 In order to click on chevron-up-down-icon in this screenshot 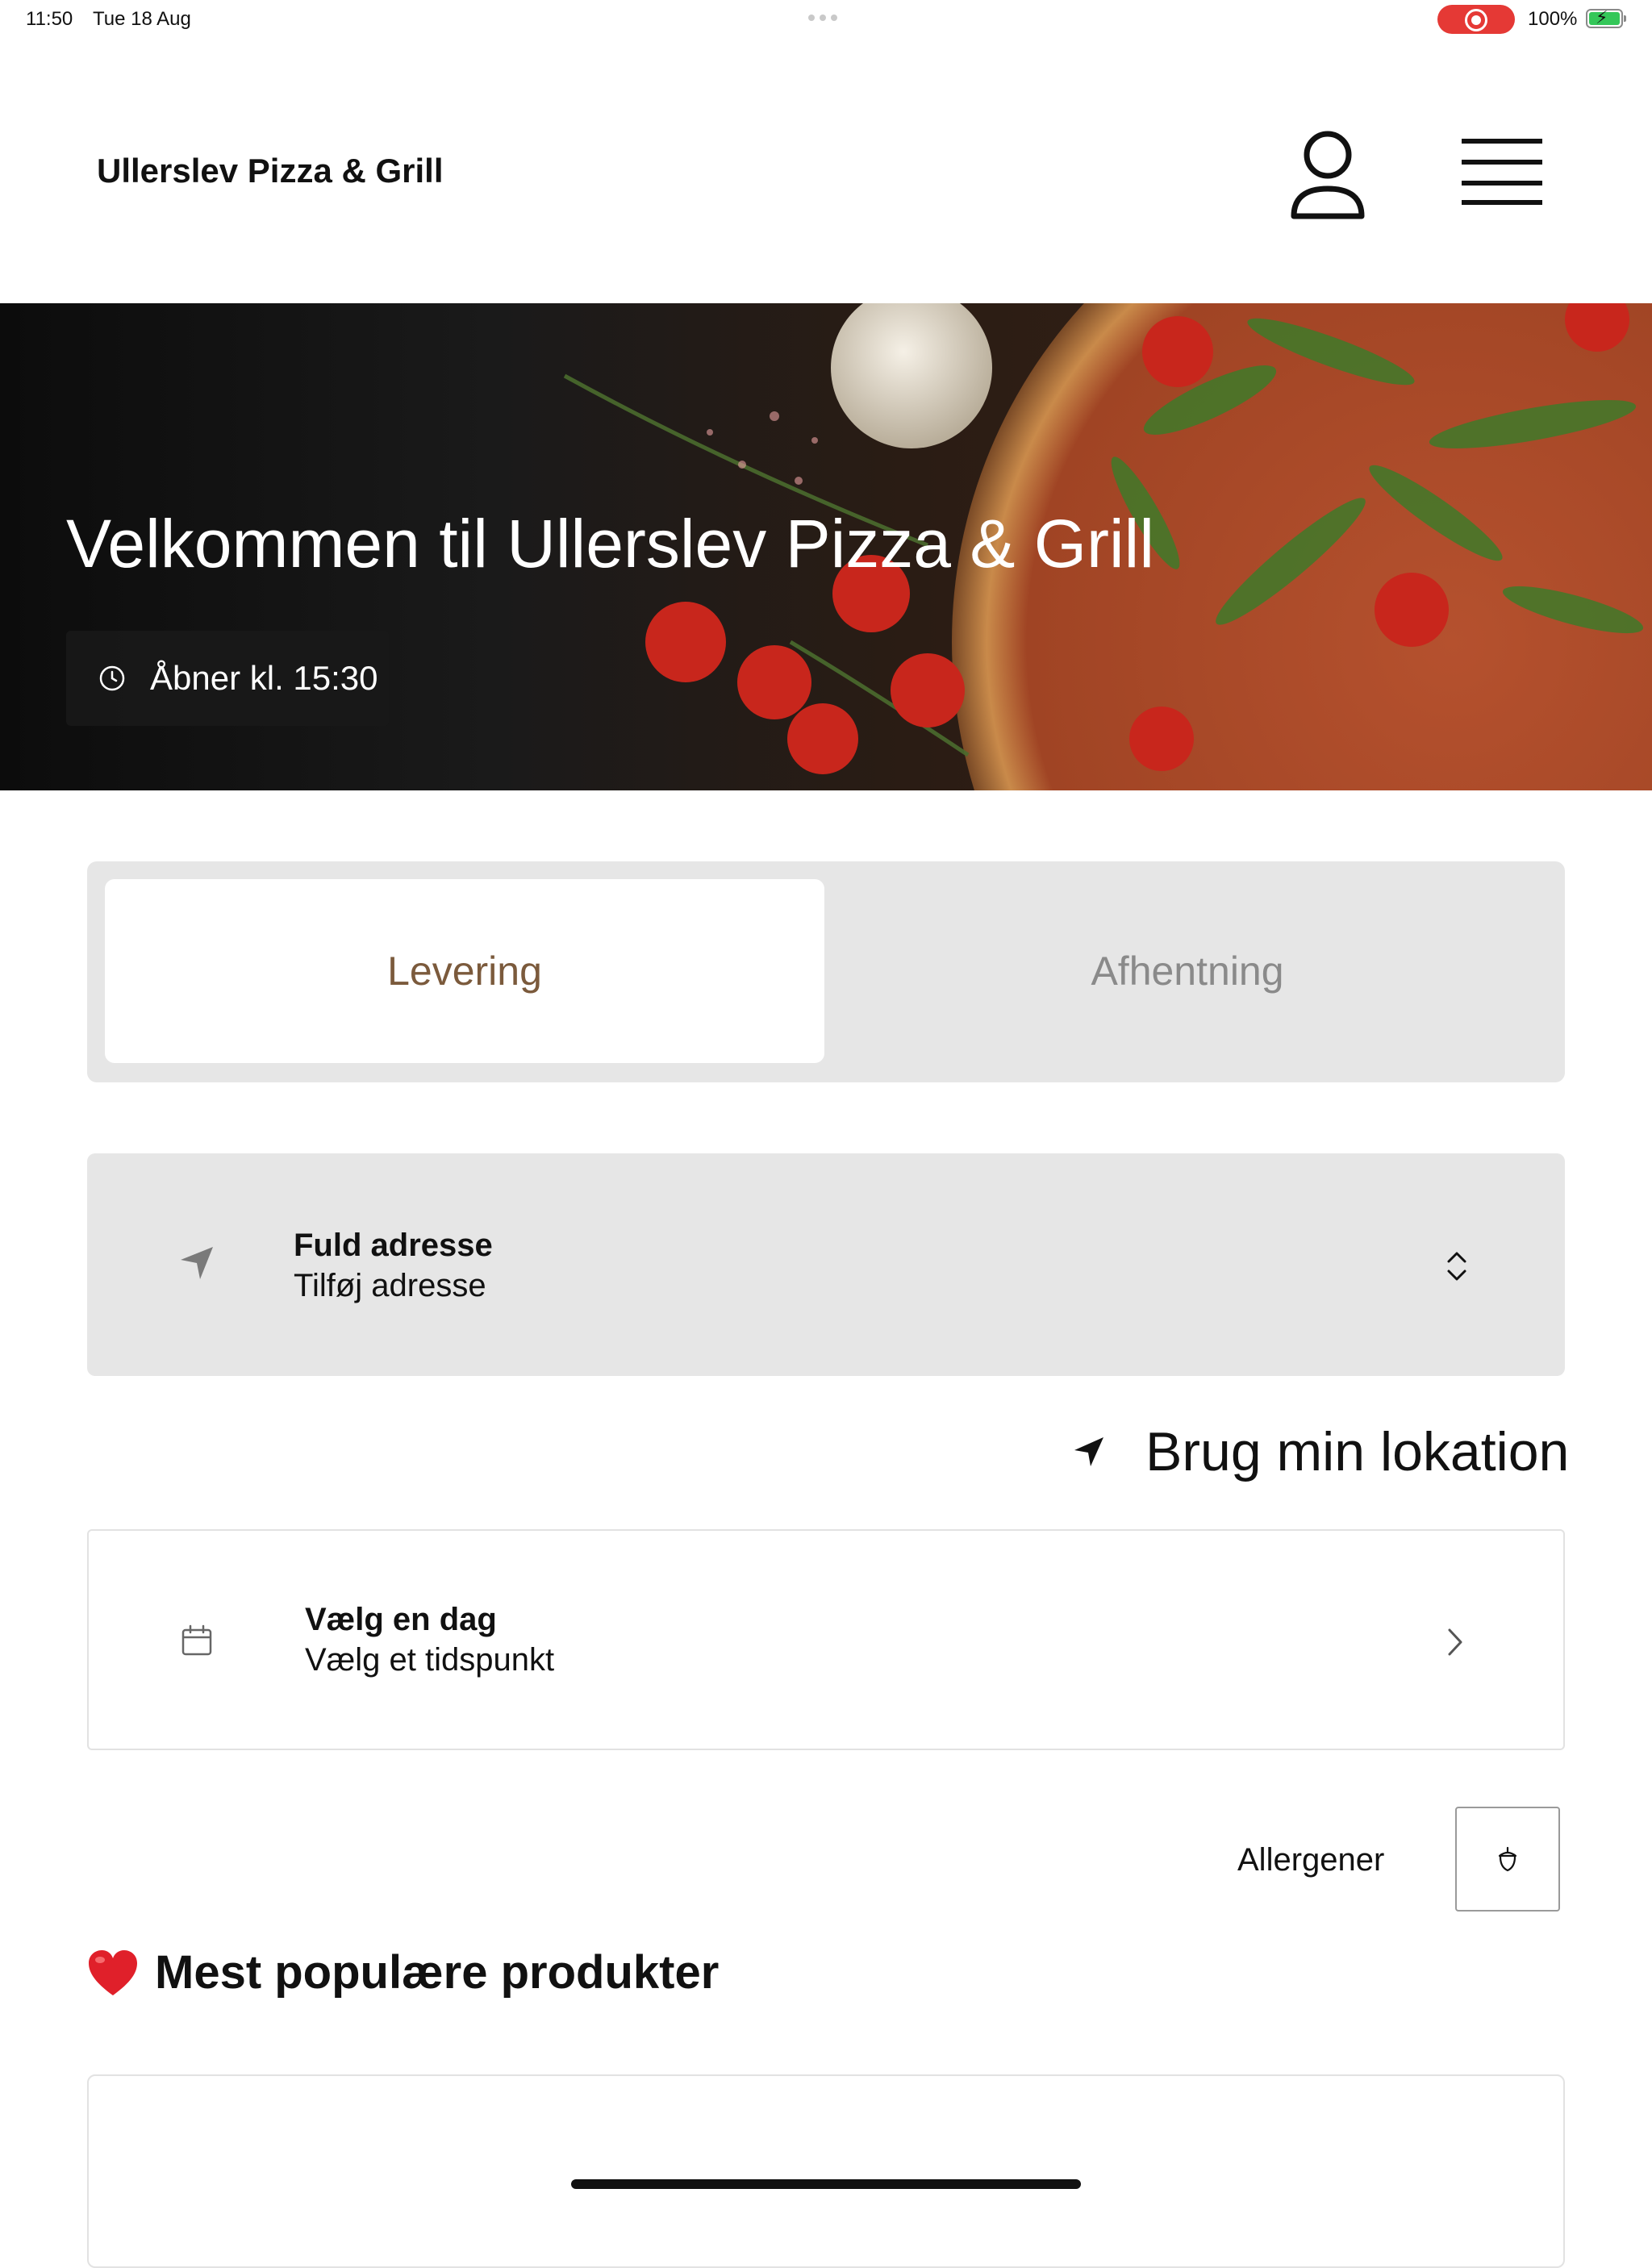, I will do `click(1456, 1266)`.